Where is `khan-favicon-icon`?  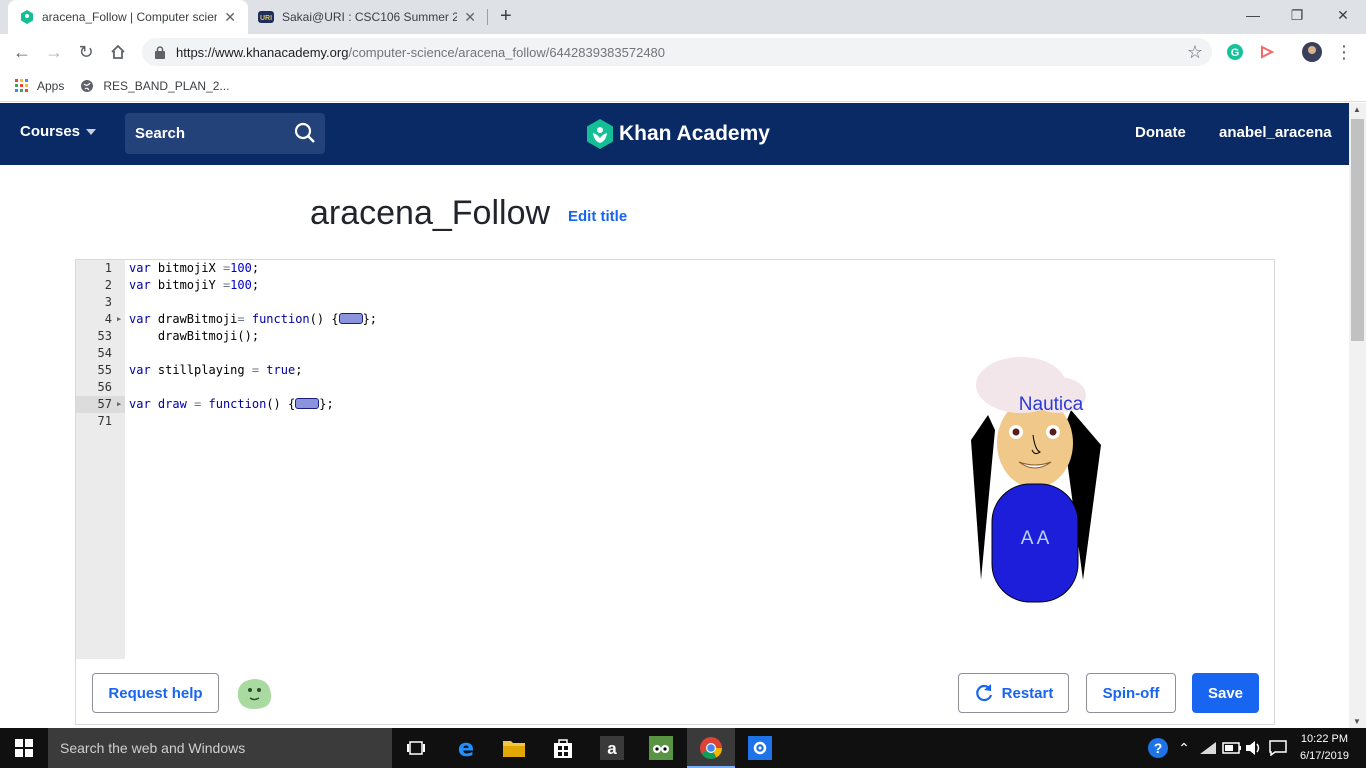 khan-favicon-icon is located at coordinates (27, 17).